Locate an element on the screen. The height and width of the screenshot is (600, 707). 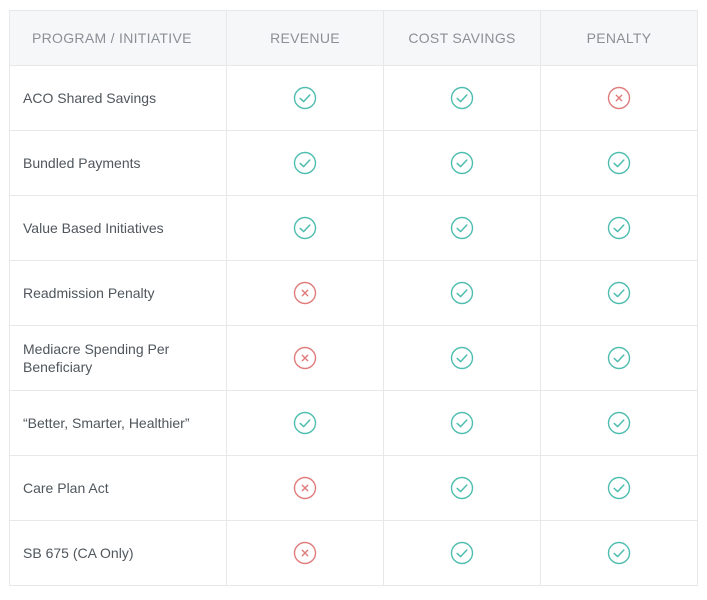
program-name-cell: Bundled Payments is located at coordinates (118, 163).